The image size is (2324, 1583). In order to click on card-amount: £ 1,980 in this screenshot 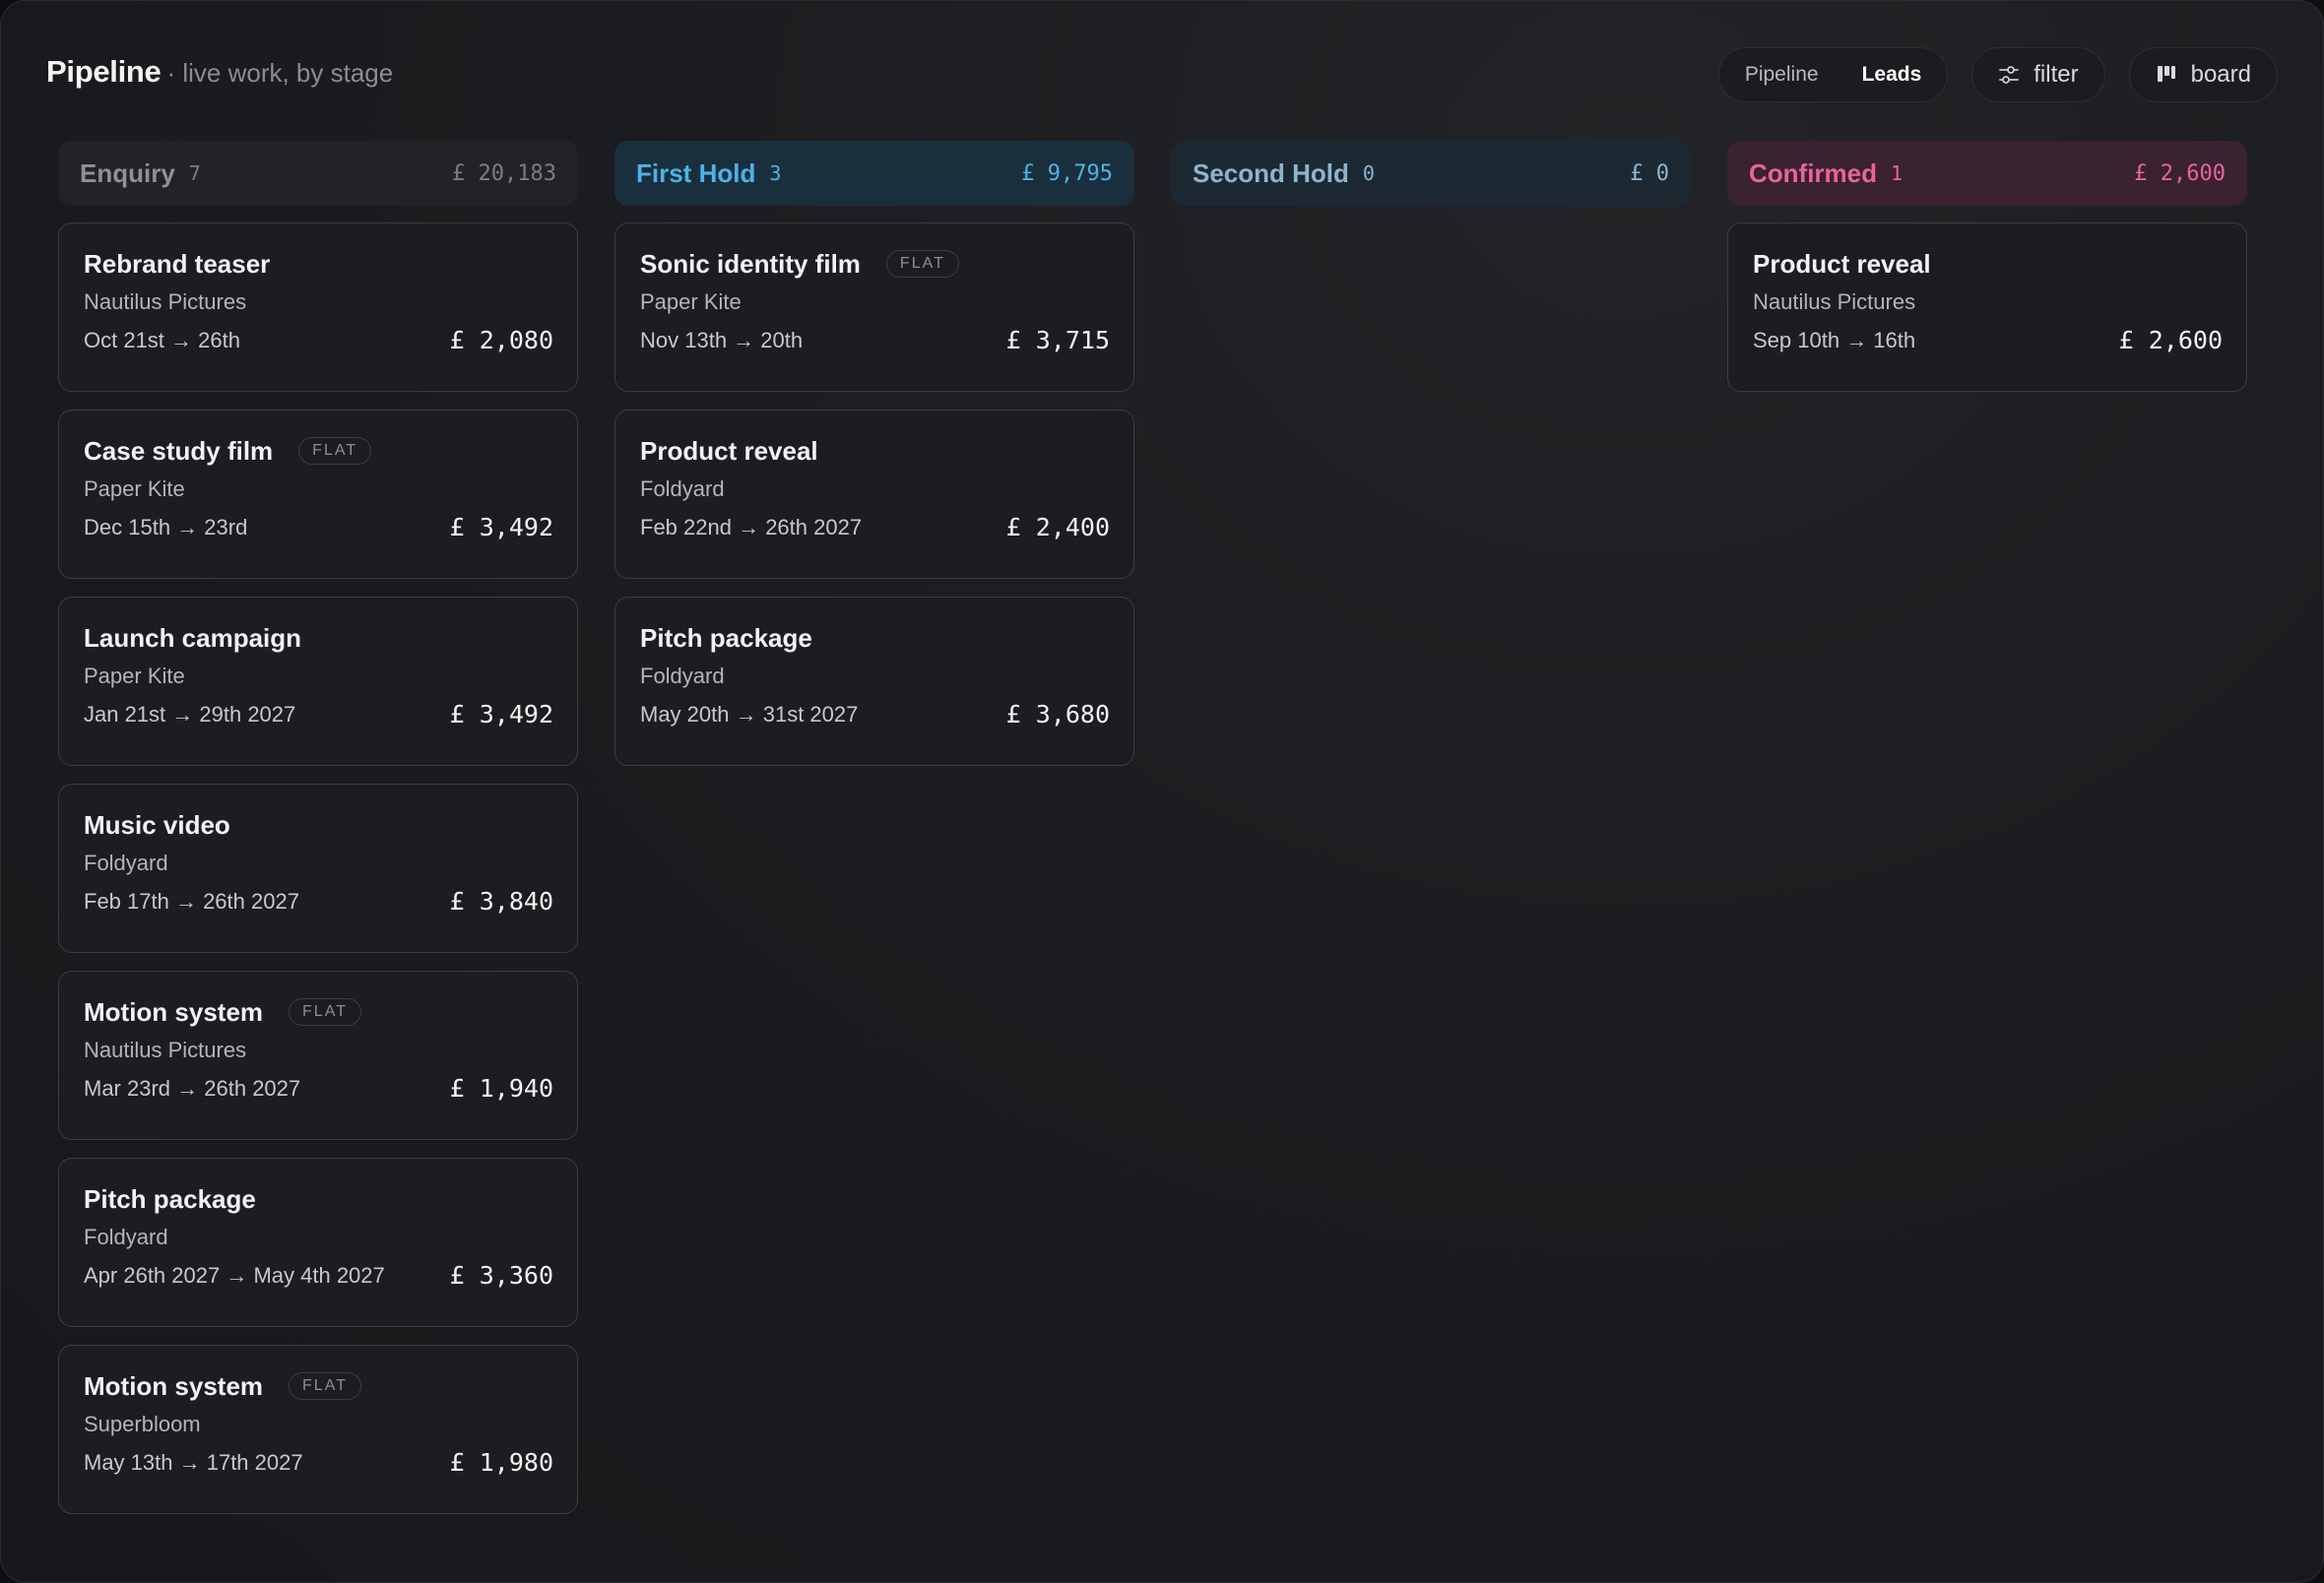, I will do `click(501, 1462)`.